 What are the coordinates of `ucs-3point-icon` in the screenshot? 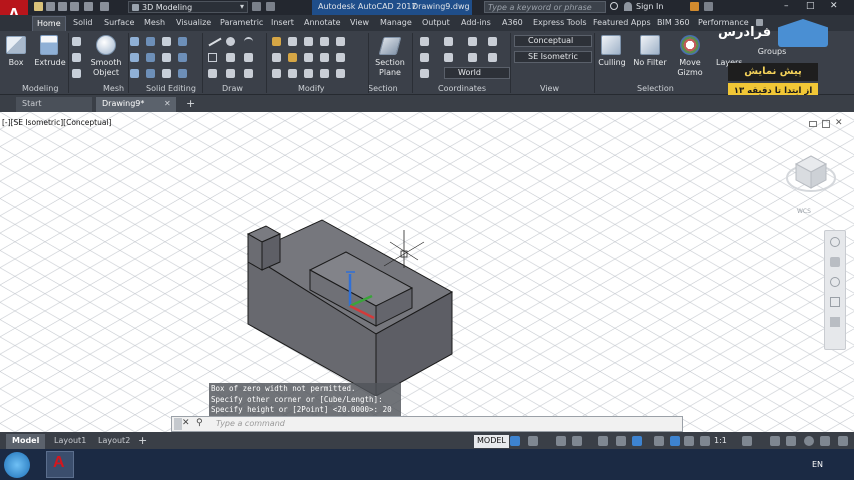 It's located at (492, 57).